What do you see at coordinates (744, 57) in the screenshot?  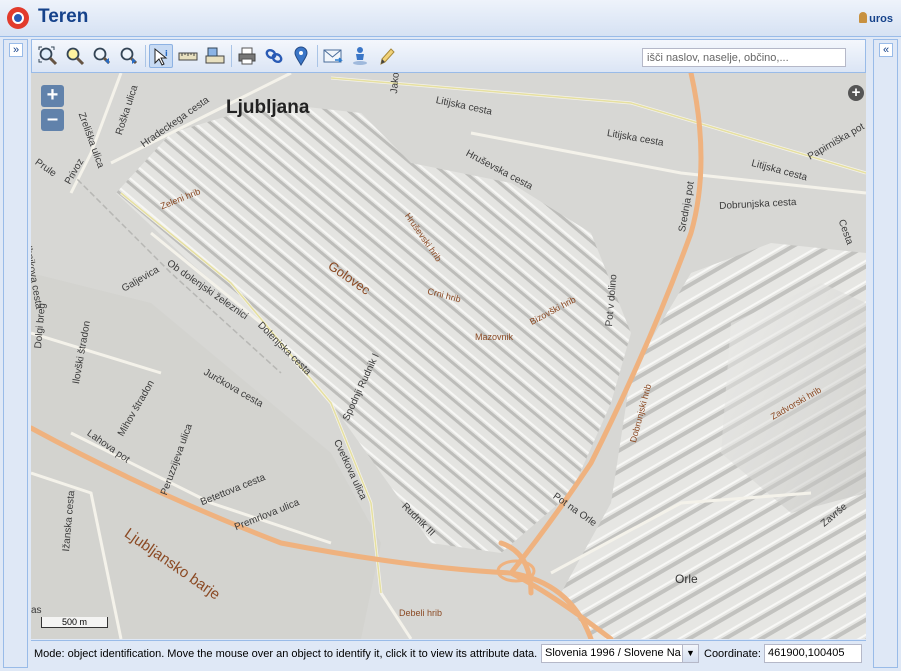 I see `search-input` at bounding box center [744, 57].